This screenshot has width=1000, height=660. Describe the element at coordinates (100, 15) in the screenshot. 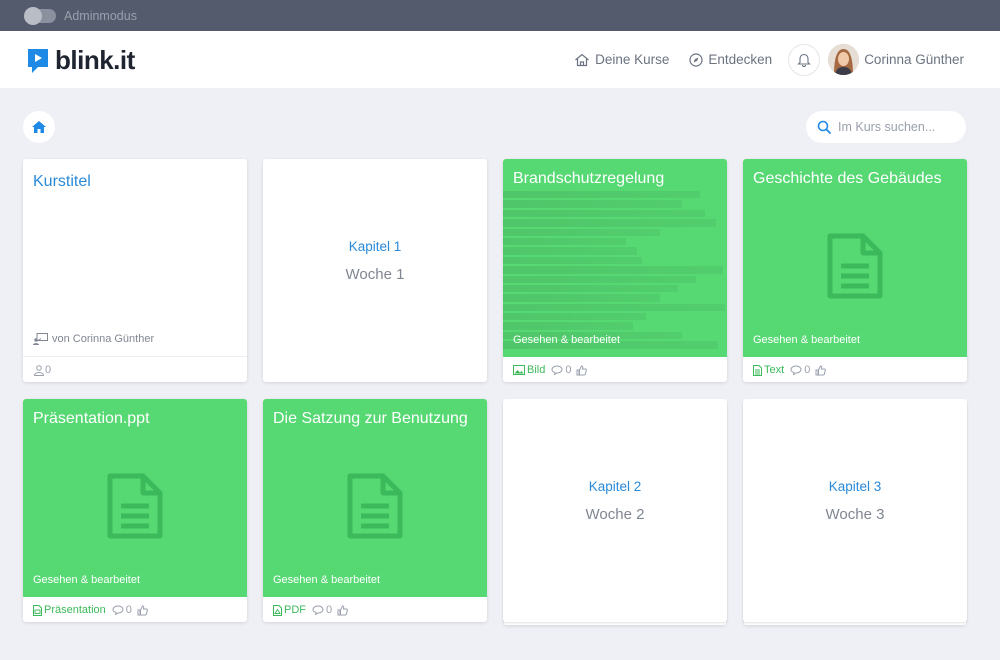

I see `admin-mode-label: Adminmodus` at that location.